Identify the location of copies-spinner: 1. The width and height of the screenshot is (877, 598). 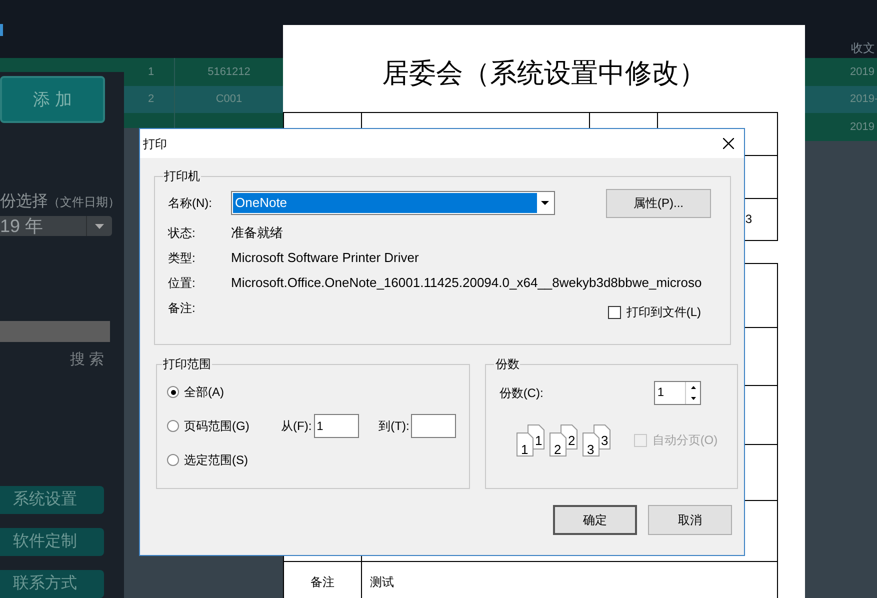
(678, 393).